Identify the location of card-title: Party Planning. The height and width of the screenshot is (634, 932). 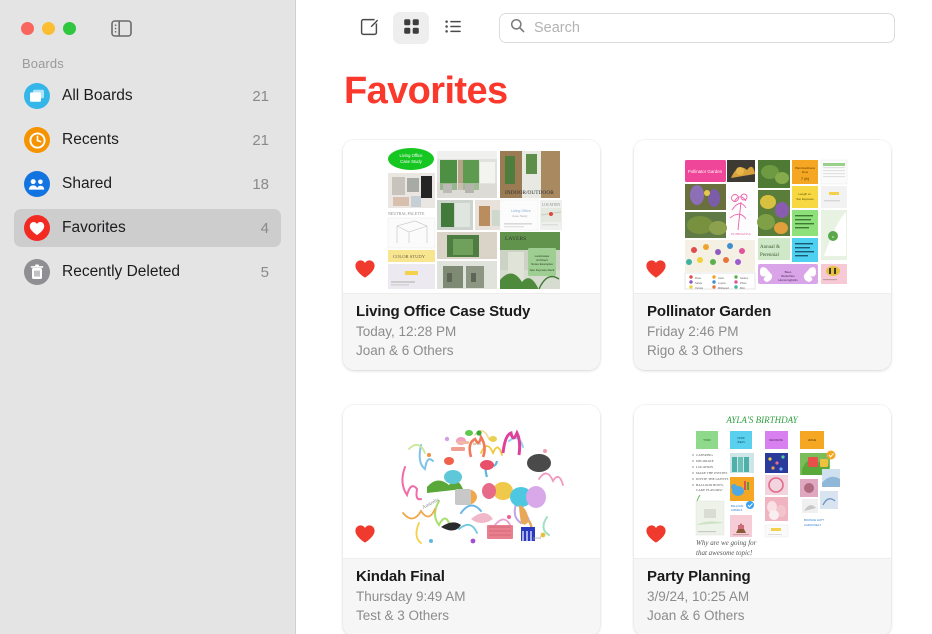
(699, 577).